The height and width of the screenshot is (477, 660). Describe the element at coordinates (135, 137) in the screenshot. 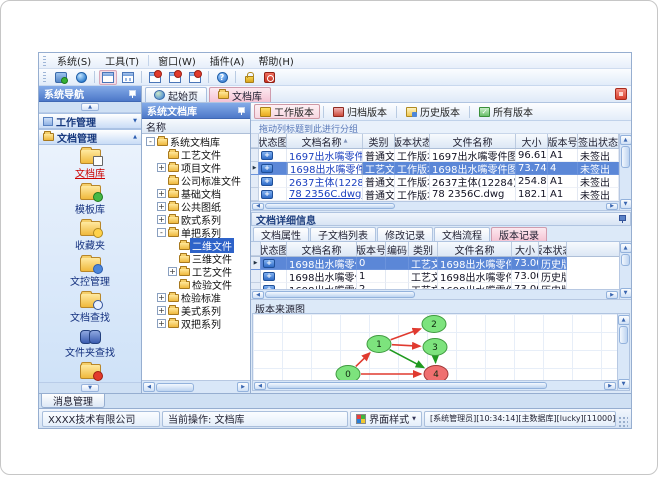

I see `chevron-up-icon: ▲` at that location.